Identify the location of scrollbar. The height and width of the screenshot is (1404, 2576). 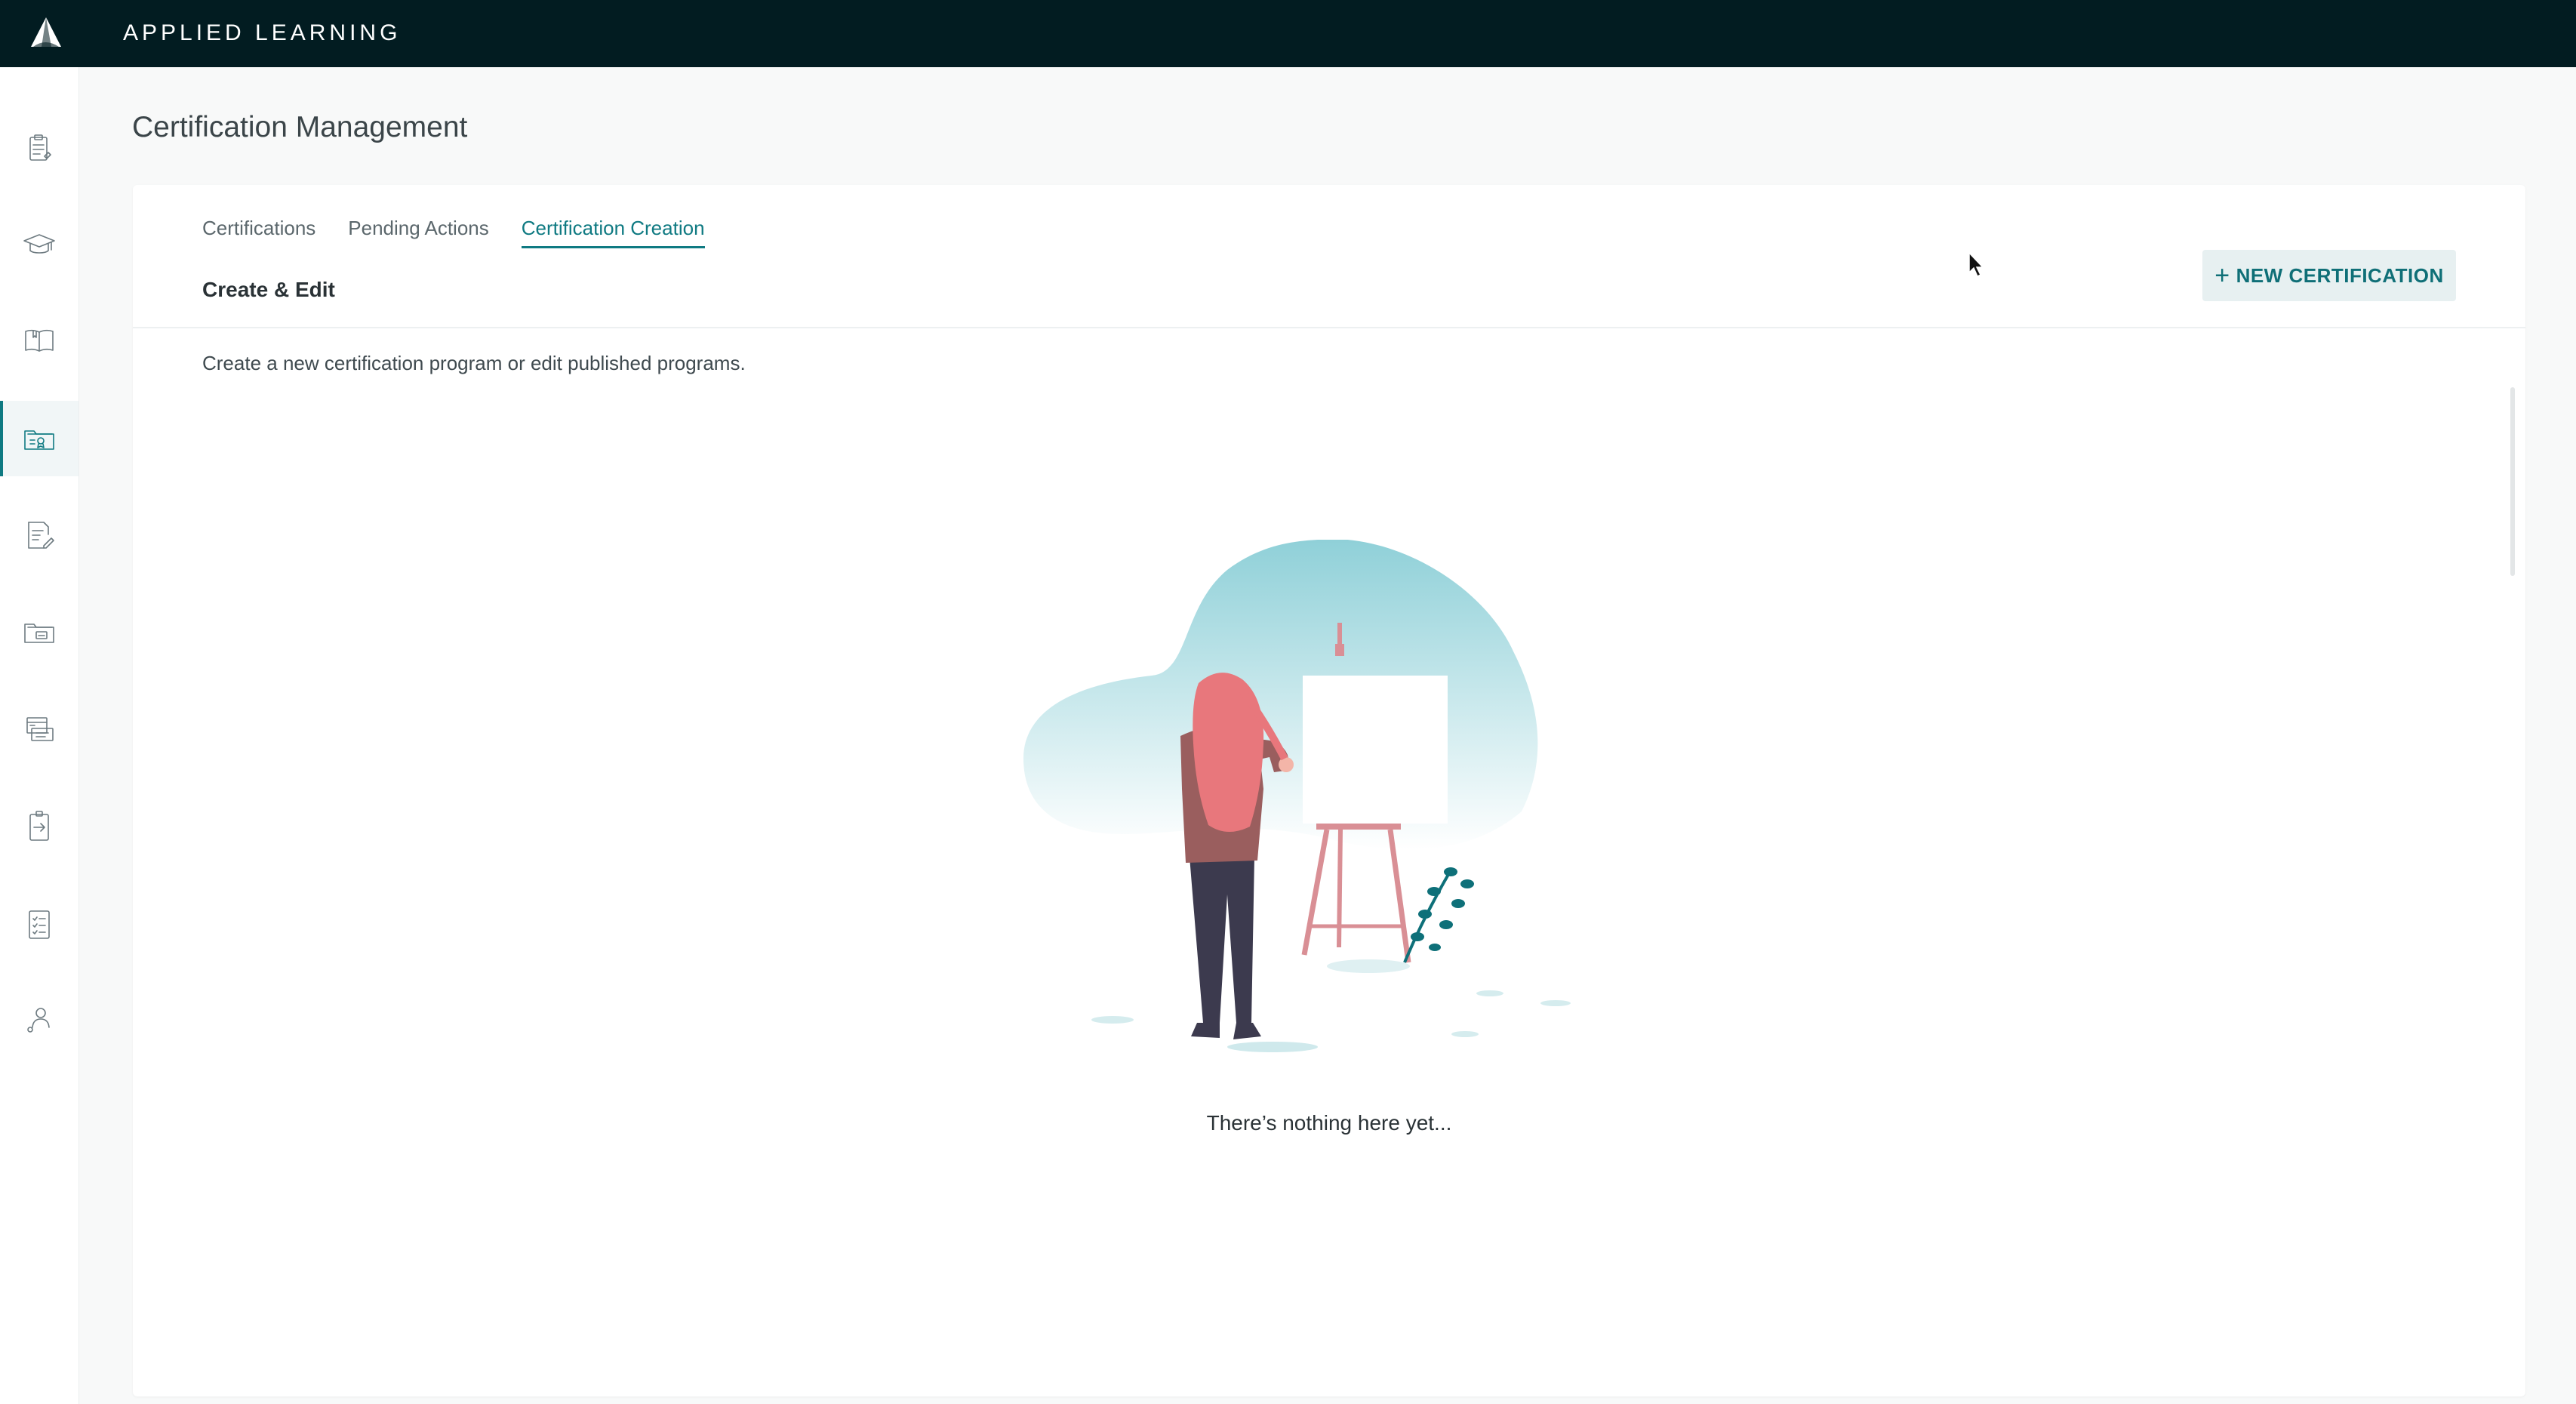
(2512, 481).